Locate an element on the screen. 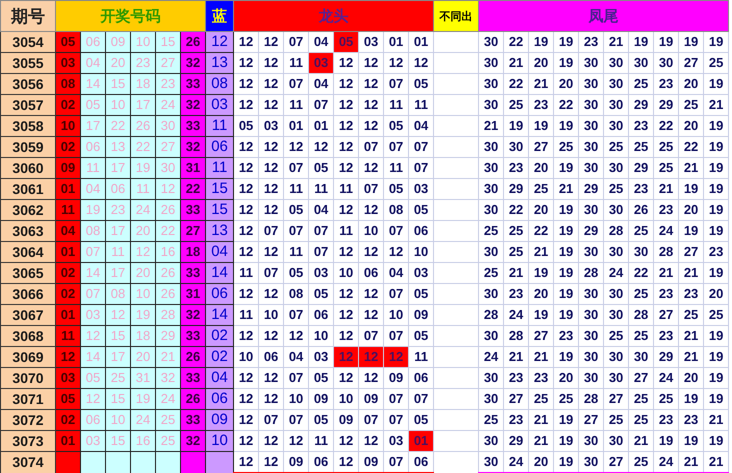 The height and width of the screenshot is (473, 732). table-cell: 3067 is located at coordinates (28, 315).